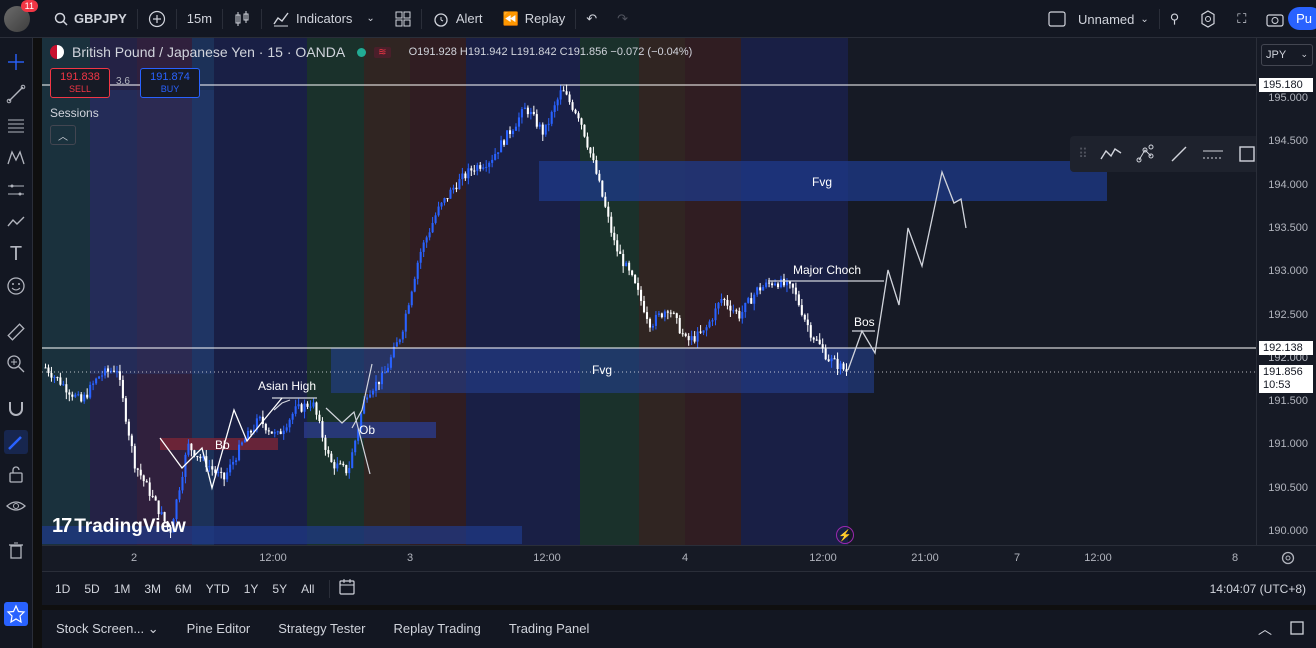 The width and height of the screenshot is (1316, 648). Describe the element at coordinates (436, 629) in the screenshot. I see `tab-replay-trading: Replay Trading` at that location.